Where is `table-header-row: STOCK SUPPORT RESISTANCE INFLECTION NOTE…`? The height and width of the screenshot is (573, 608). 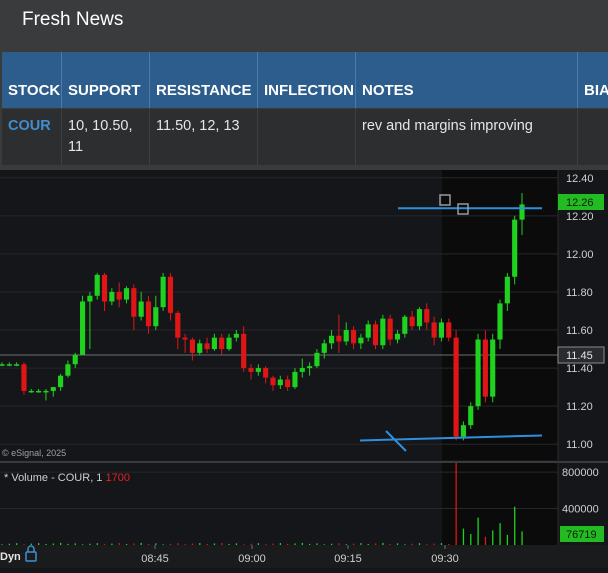 table-header-row: STOCK SUPPORT RESISTANCE INFLECTION NOTE… is located at coordinates (305, 80).